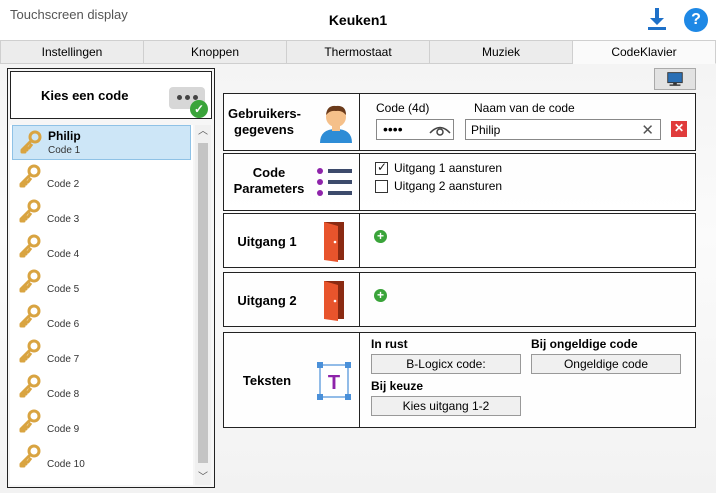 The width and height of the screenshot is (716, 493). What do you see at coordinates (63, 219) in the screenshot?
I see `code-item-number: Code 3` at bounding box center [63, 219].